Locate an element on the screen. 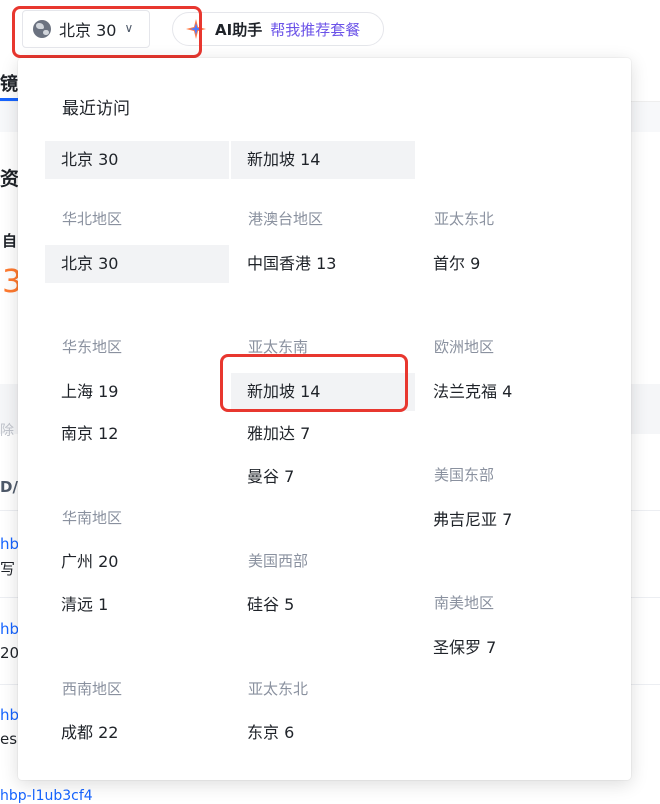 The height and width of the screenshot is (804, 660). group-title-asia-pacific-northeast-2: 亚太东北 is located at coordinates (278, 689).